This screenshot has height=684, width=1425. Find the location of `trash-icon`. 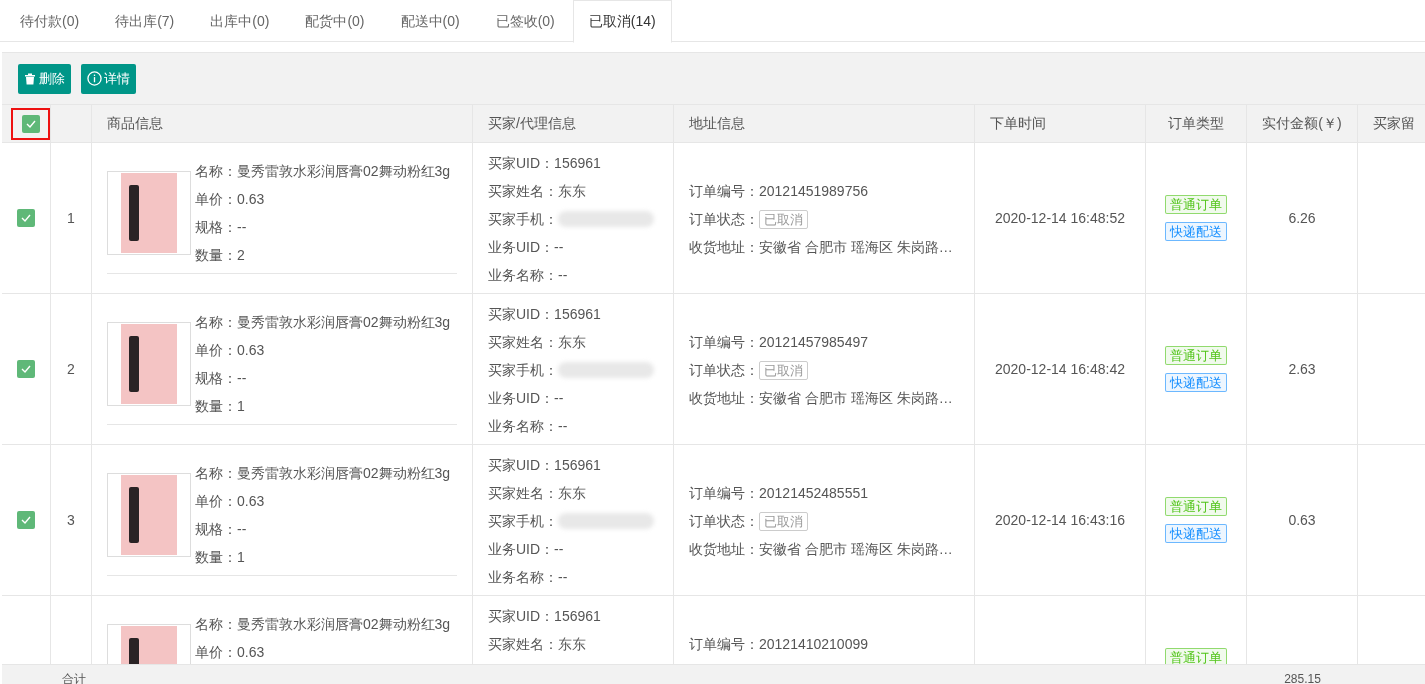

trash-icon is located at coordinates (30, 78).